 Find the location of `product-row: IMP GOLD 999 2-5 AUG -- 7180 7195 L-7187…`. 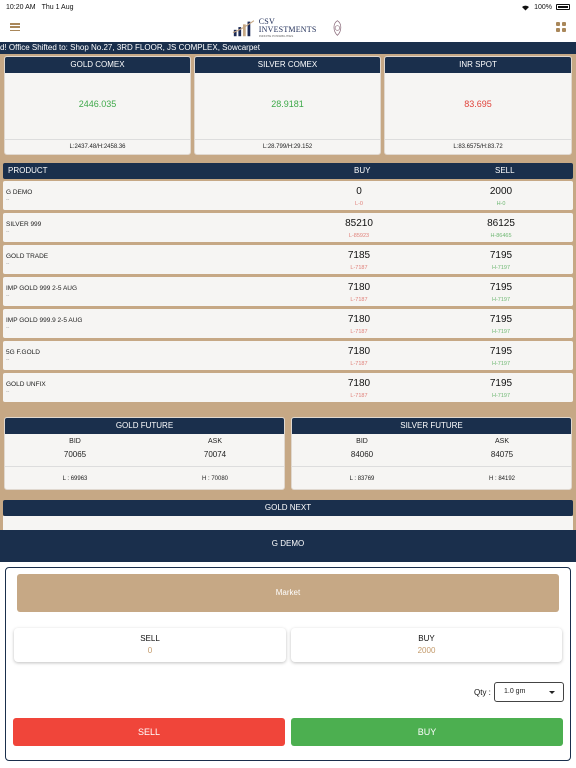

product-row: IMP GOLD 999 2-5 AUG -- 7180 7195 L-7187… is located at coordinates (288, 291).